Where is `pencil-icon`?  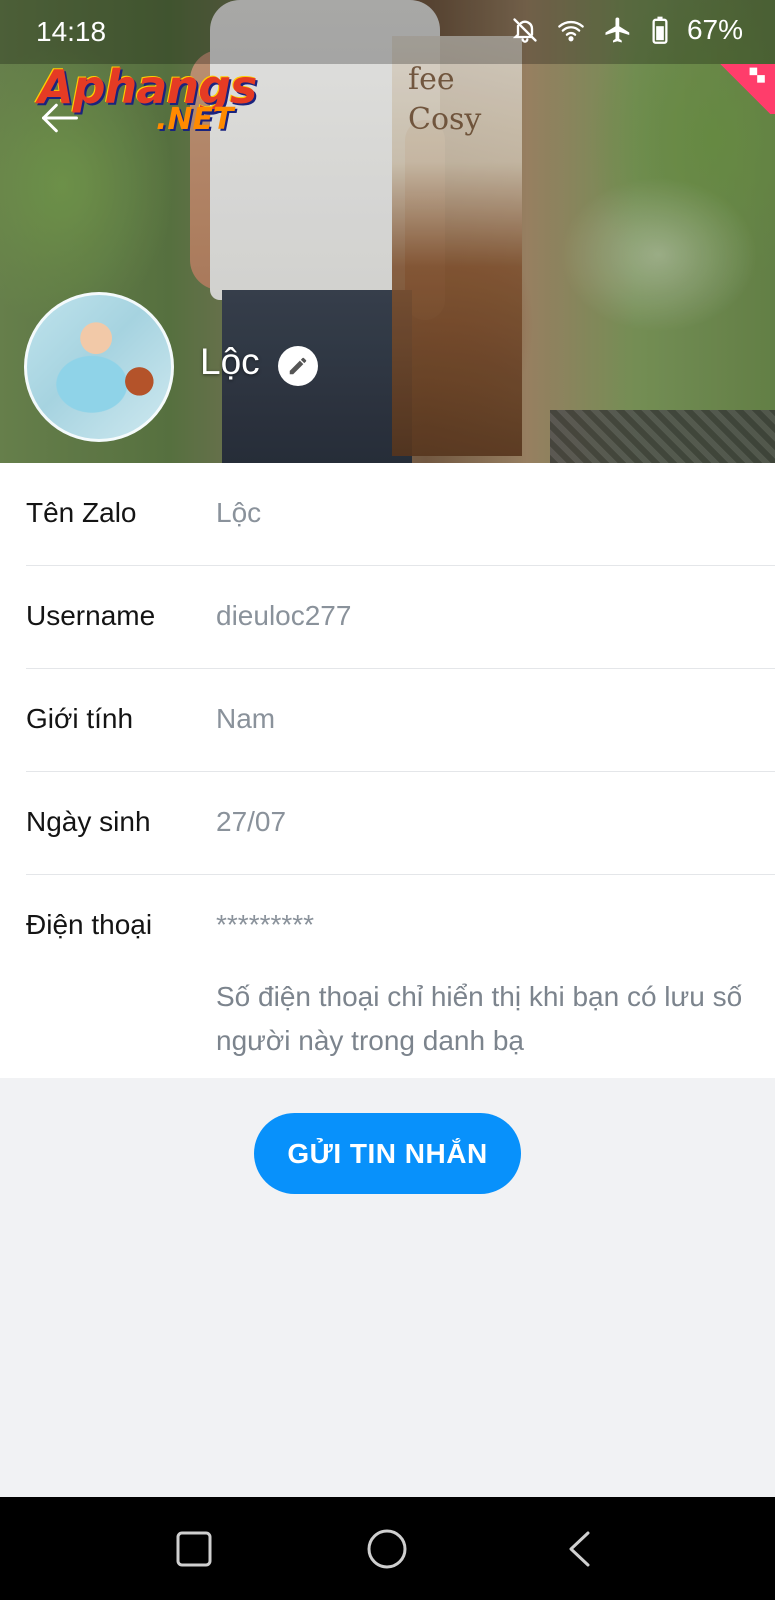 pencil-icon is located at coordinates (298, 366).